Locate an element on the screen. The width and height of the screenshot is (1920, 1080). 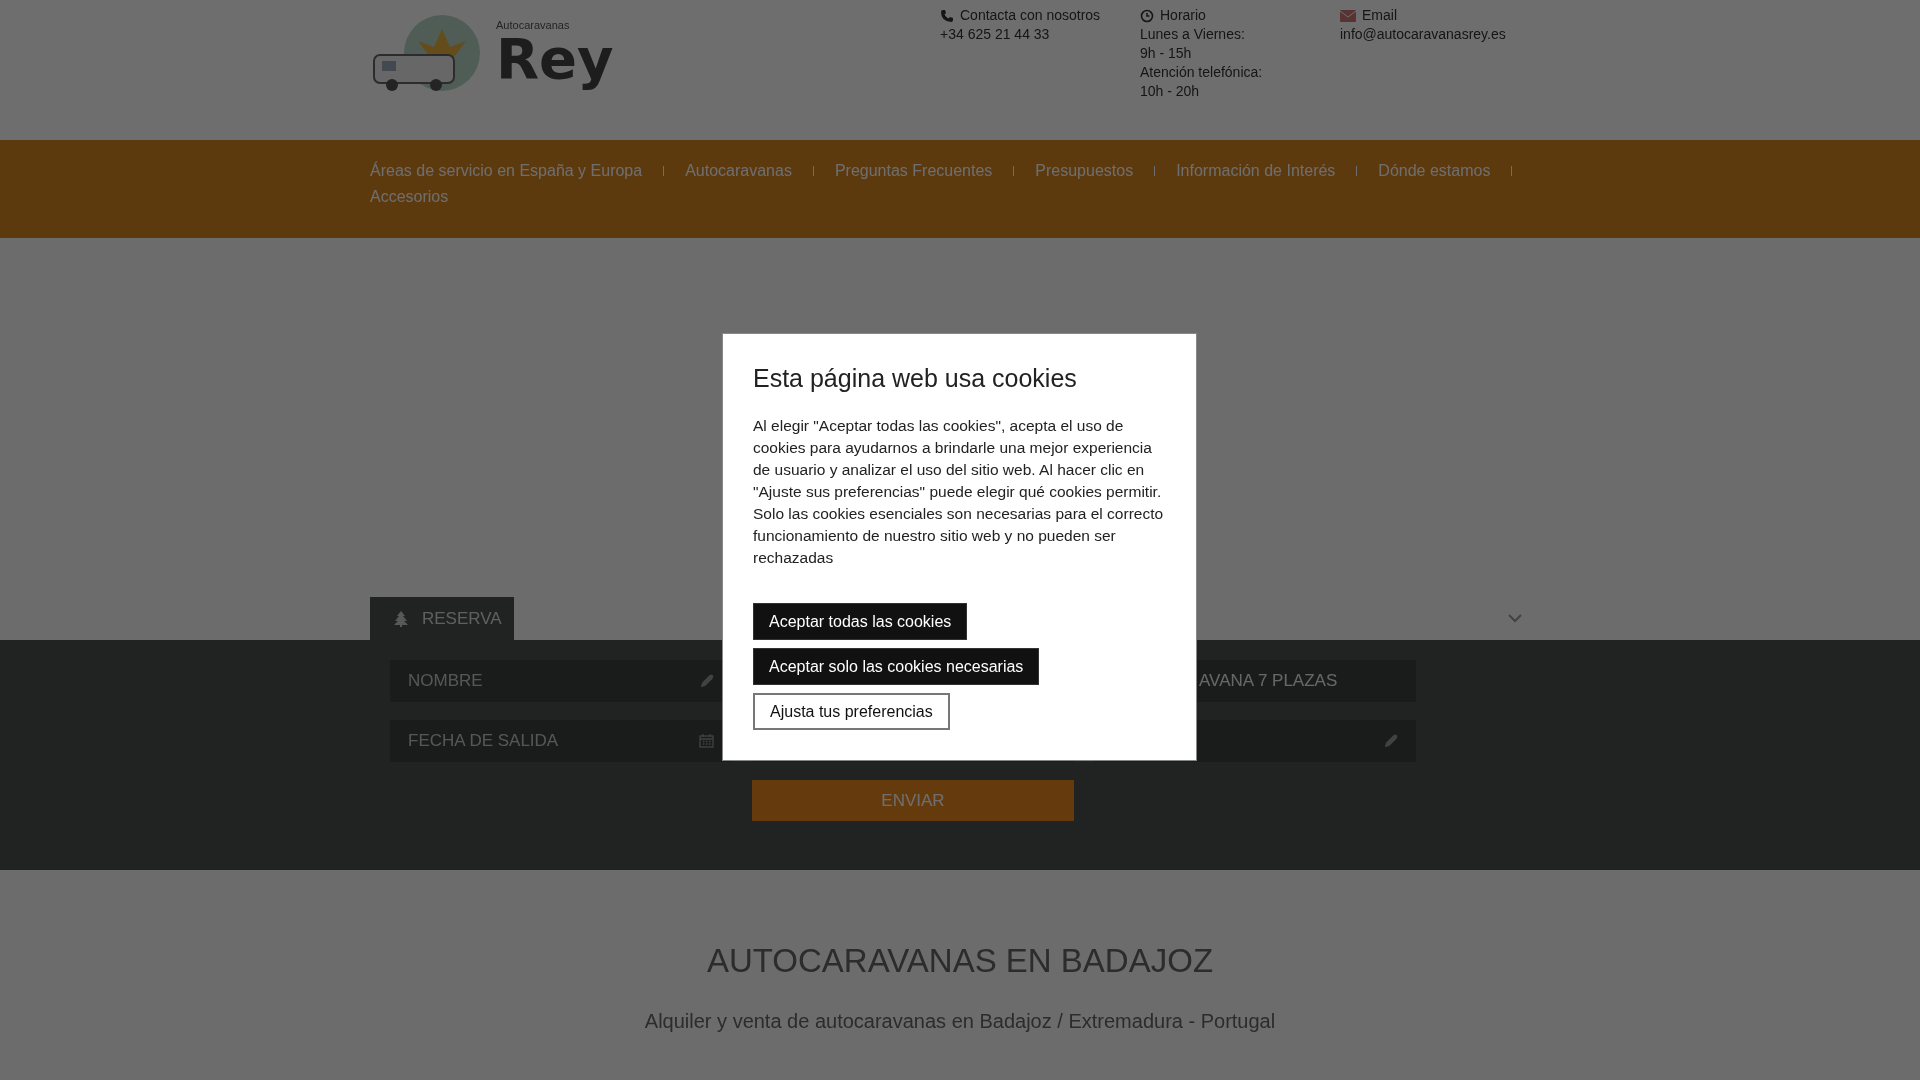
contact-title: Contacta con nosotros is located at coordinates (1030, 15).